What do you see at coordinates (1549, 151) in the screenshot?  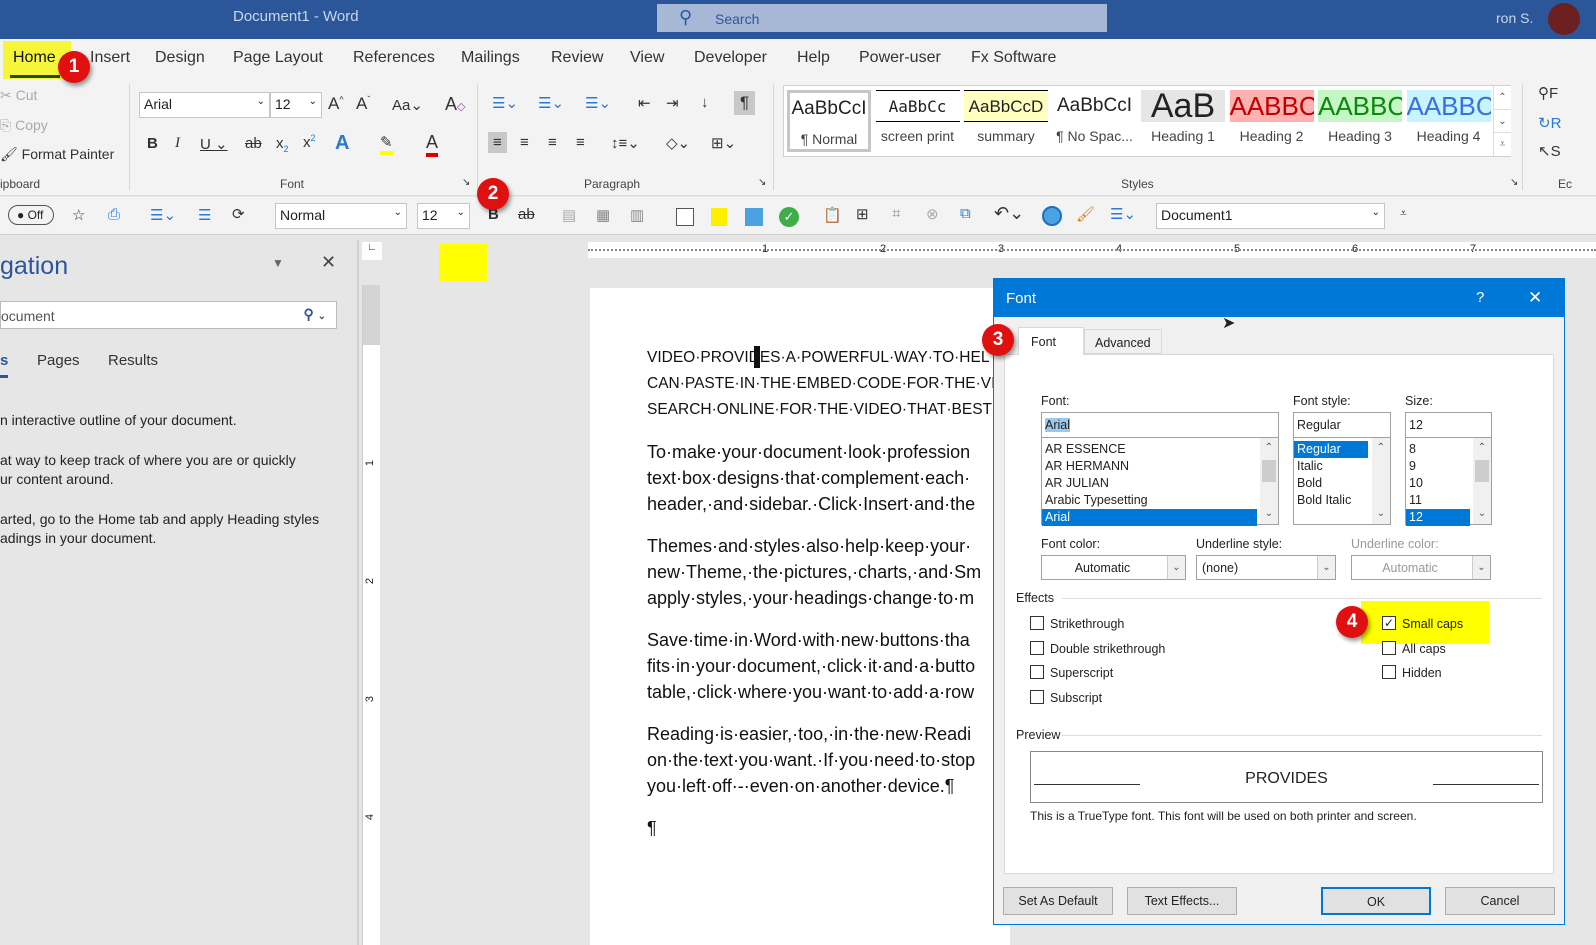 I see `select-icon: ↖S` at bounding box center [1549, 151].